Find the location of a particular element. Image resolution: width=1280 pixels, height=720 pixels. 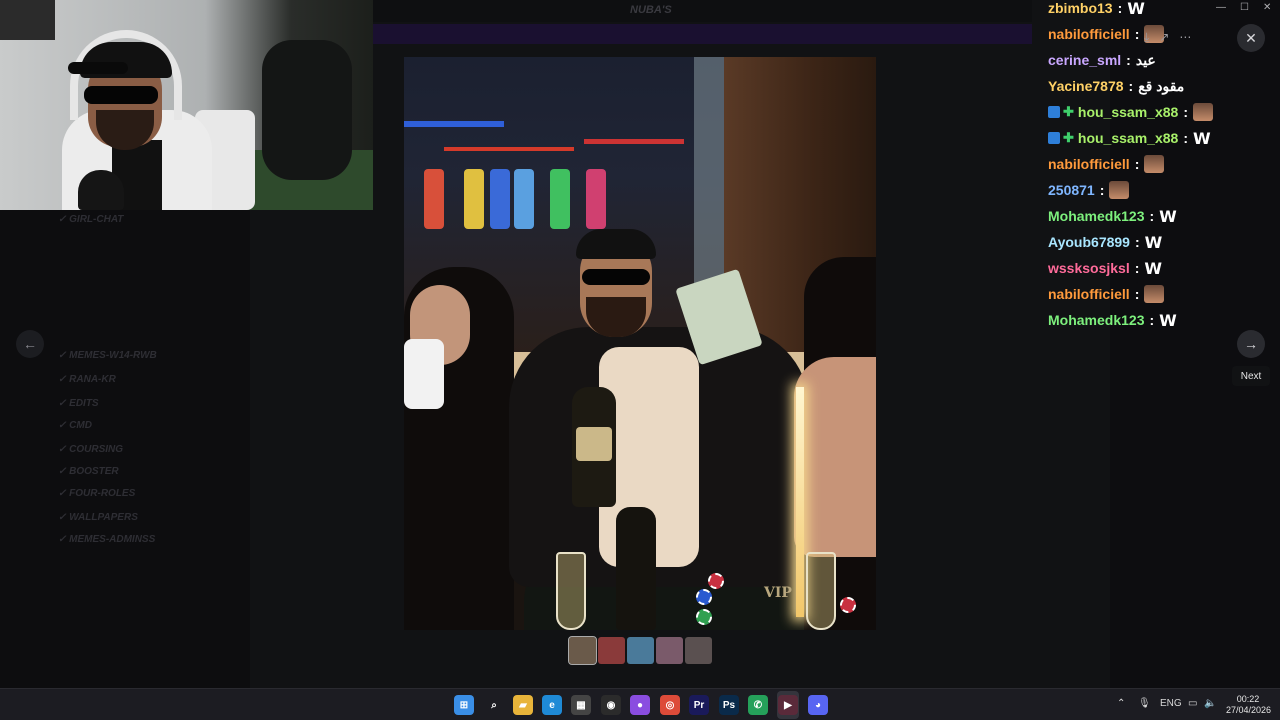

download-icon: ⤓ is located at coordinates (1146, 37).